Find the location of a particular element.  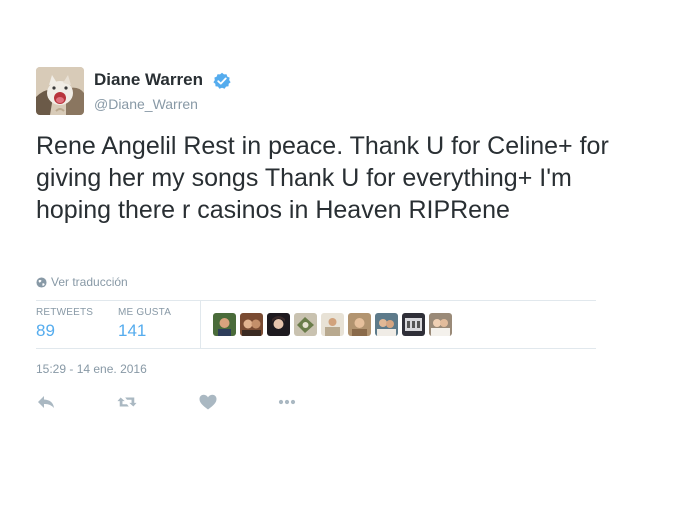

tweet-timestamp: 15:29 - 14 ene. 2016 is located at coordinates (91, 369).